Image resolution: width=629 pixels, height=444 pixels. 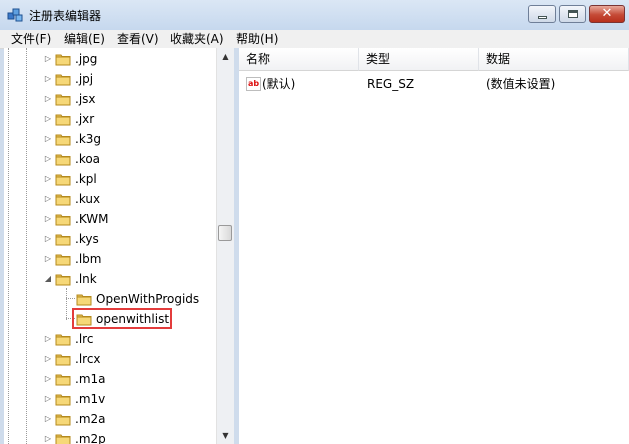 What do you see at coordinates (253, 84) in the screenshot?
I see `string-value-icon: ab` at bounding box center [253, 84].